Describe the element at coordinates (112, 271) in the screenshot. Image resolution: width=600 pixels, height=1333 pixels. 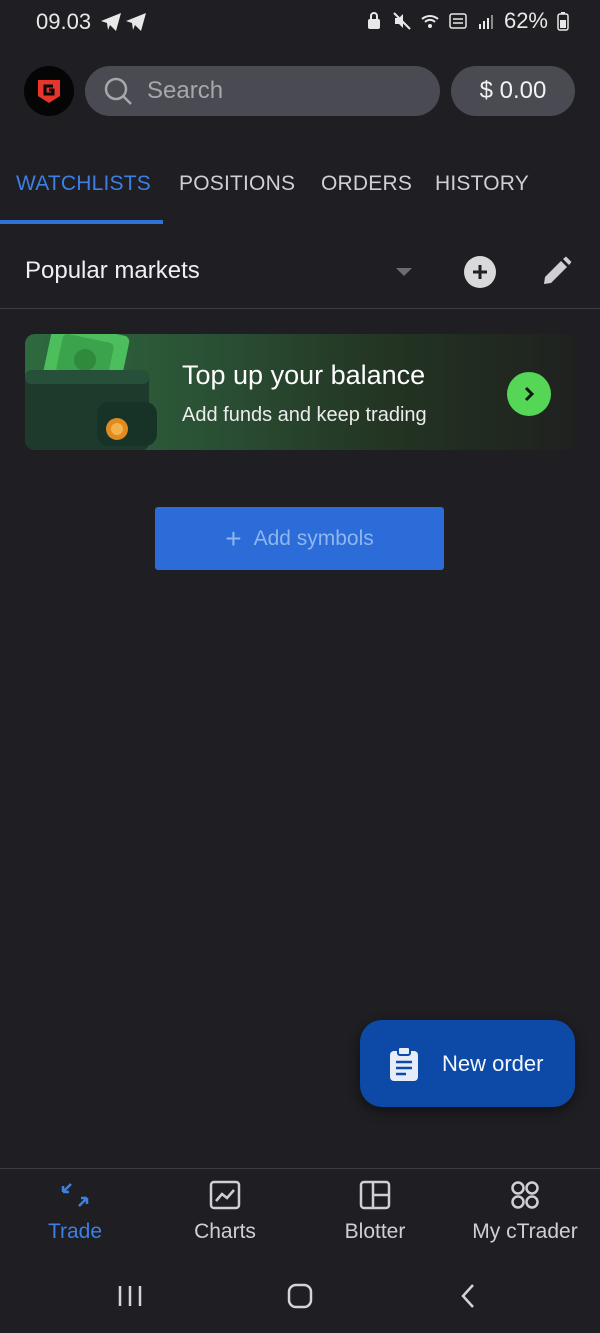
I see `watchlist-selector: Popular markets` at that location.